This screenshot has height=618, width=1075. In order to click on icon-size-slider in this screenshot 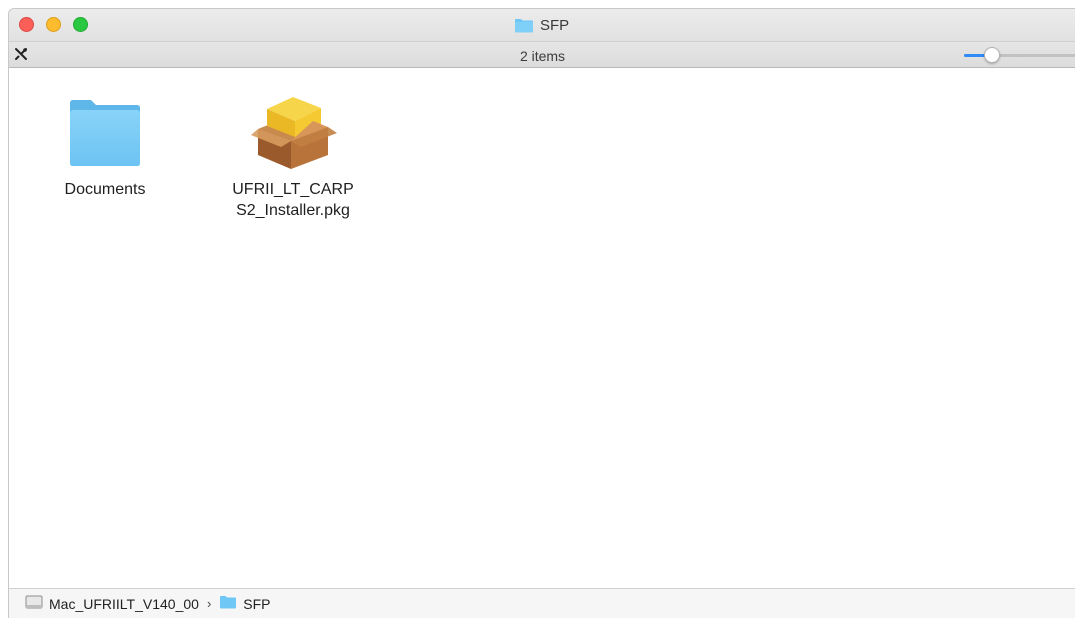, I will do `click(1019, 55)`.